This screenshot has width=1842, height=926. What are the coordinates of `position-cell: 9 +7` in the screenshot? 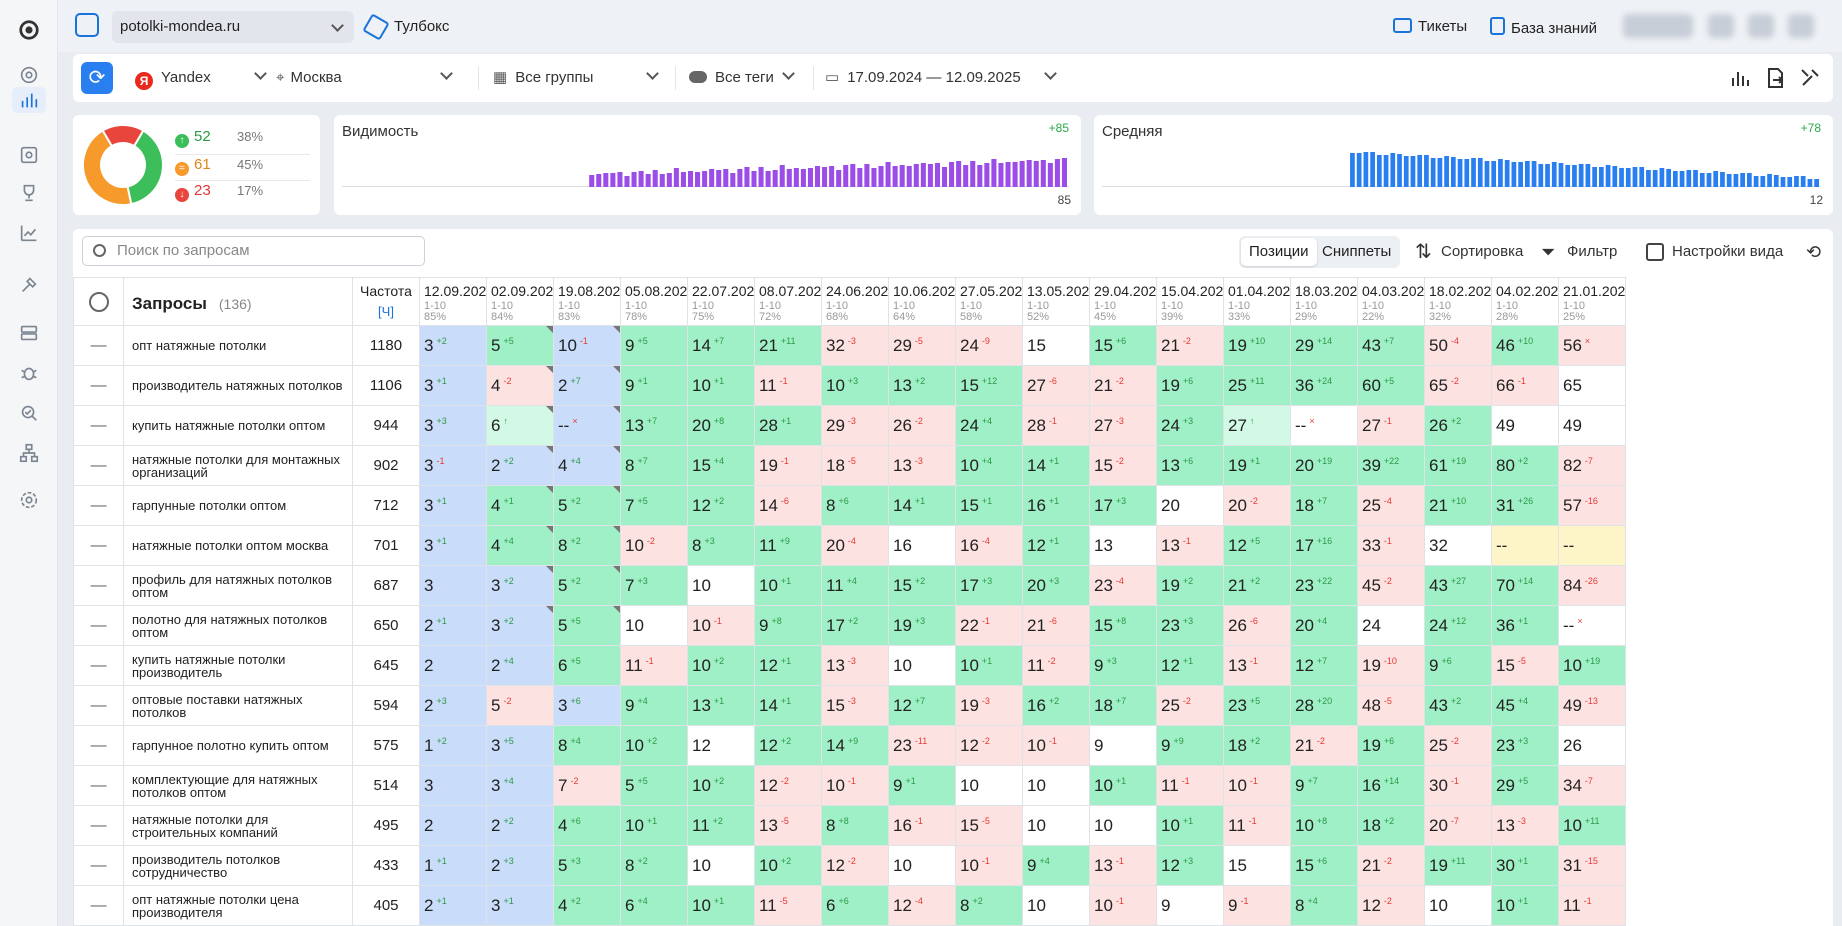 It's located at (1324, 785).